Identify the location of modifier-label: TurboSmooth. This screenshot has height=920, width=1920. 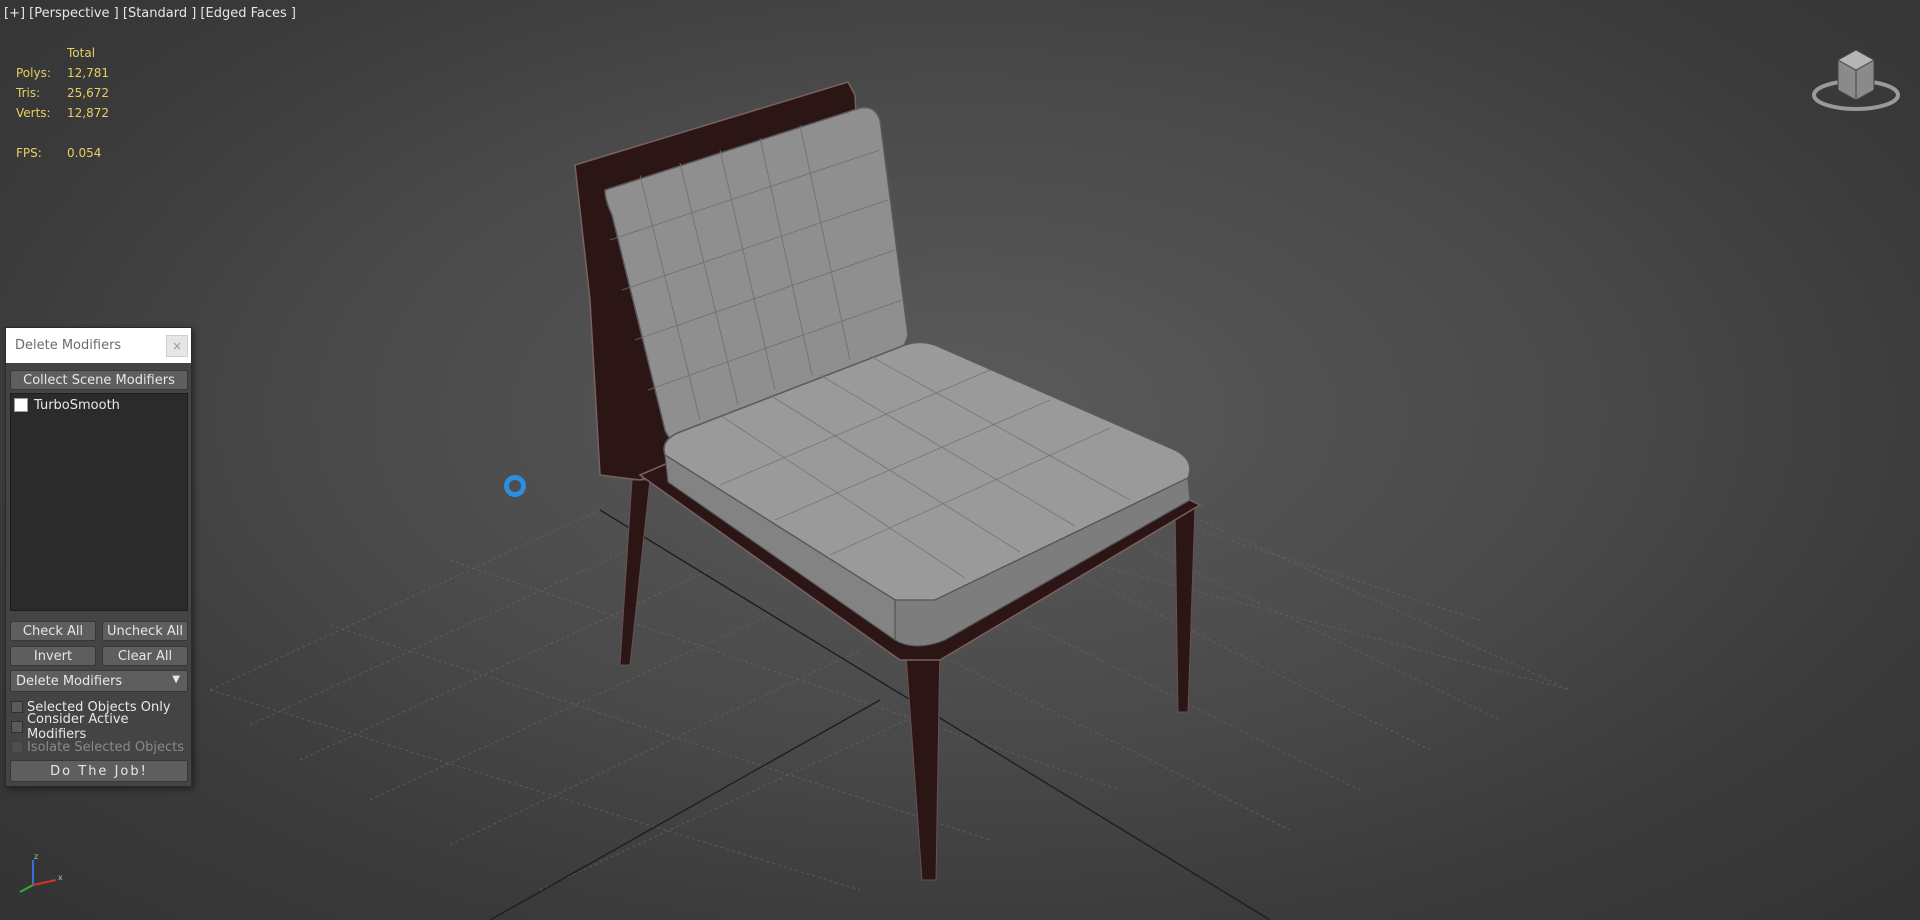
(77, 405).